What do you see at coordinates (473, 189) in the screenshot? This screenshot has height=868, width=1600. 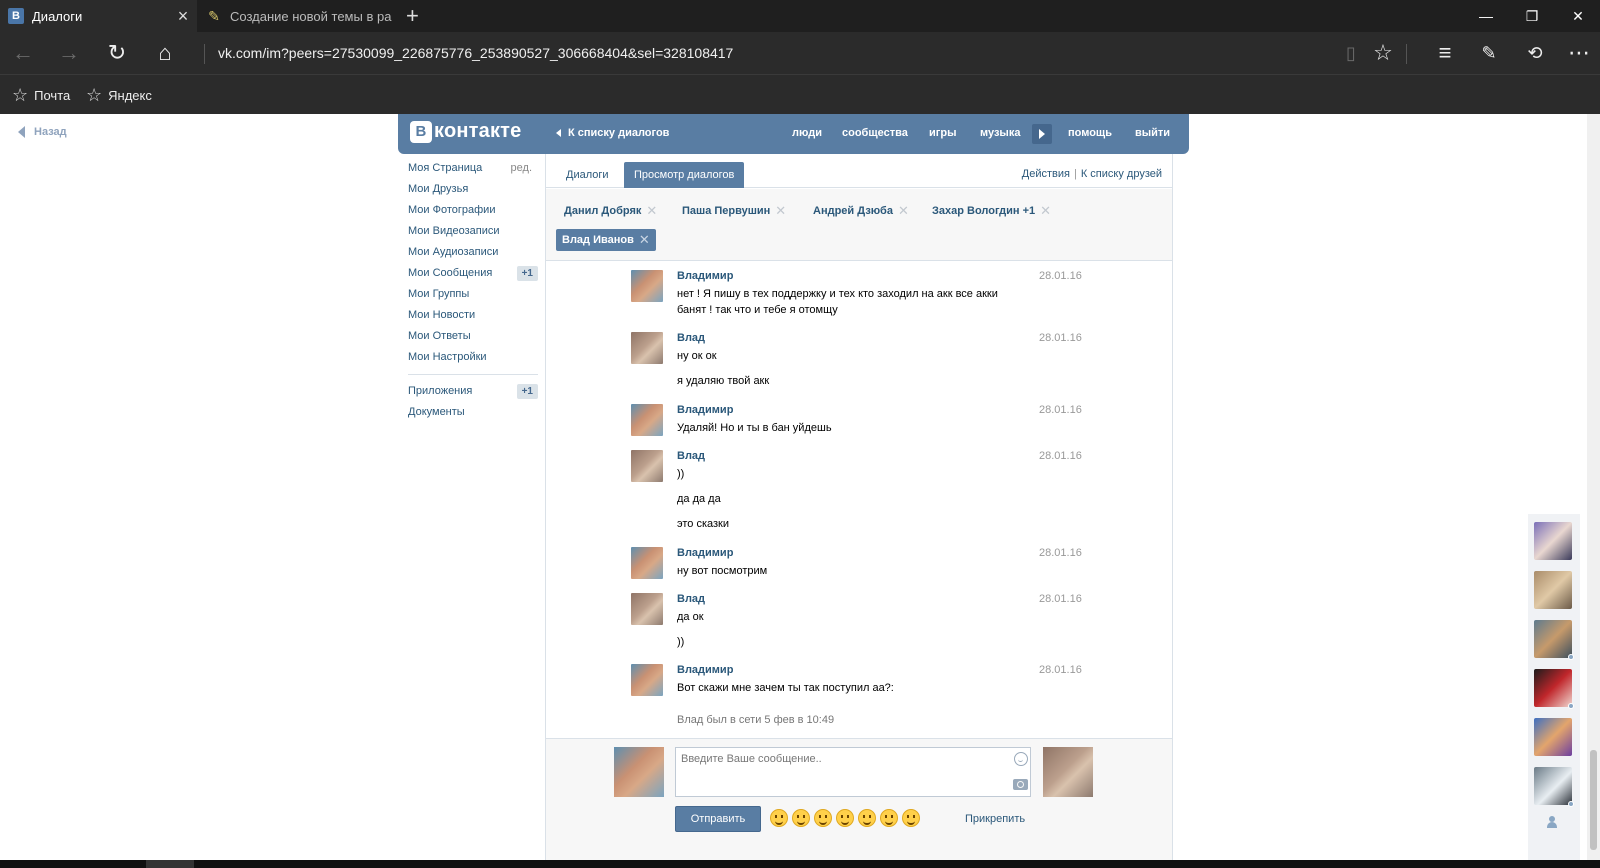 I see `sidebar-item: Мои Друзья` at bounding box center [473, 189].